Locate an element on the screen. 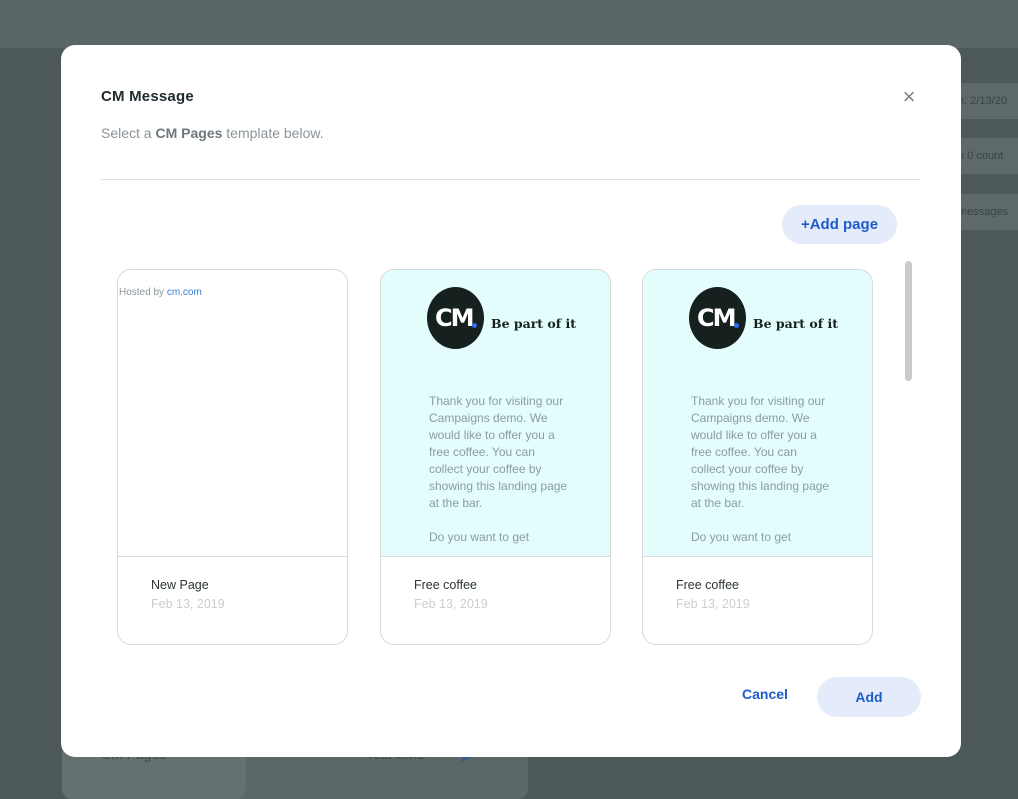 This screenshot has width=1018, height=799. divider is located at coordinates (511, 179).